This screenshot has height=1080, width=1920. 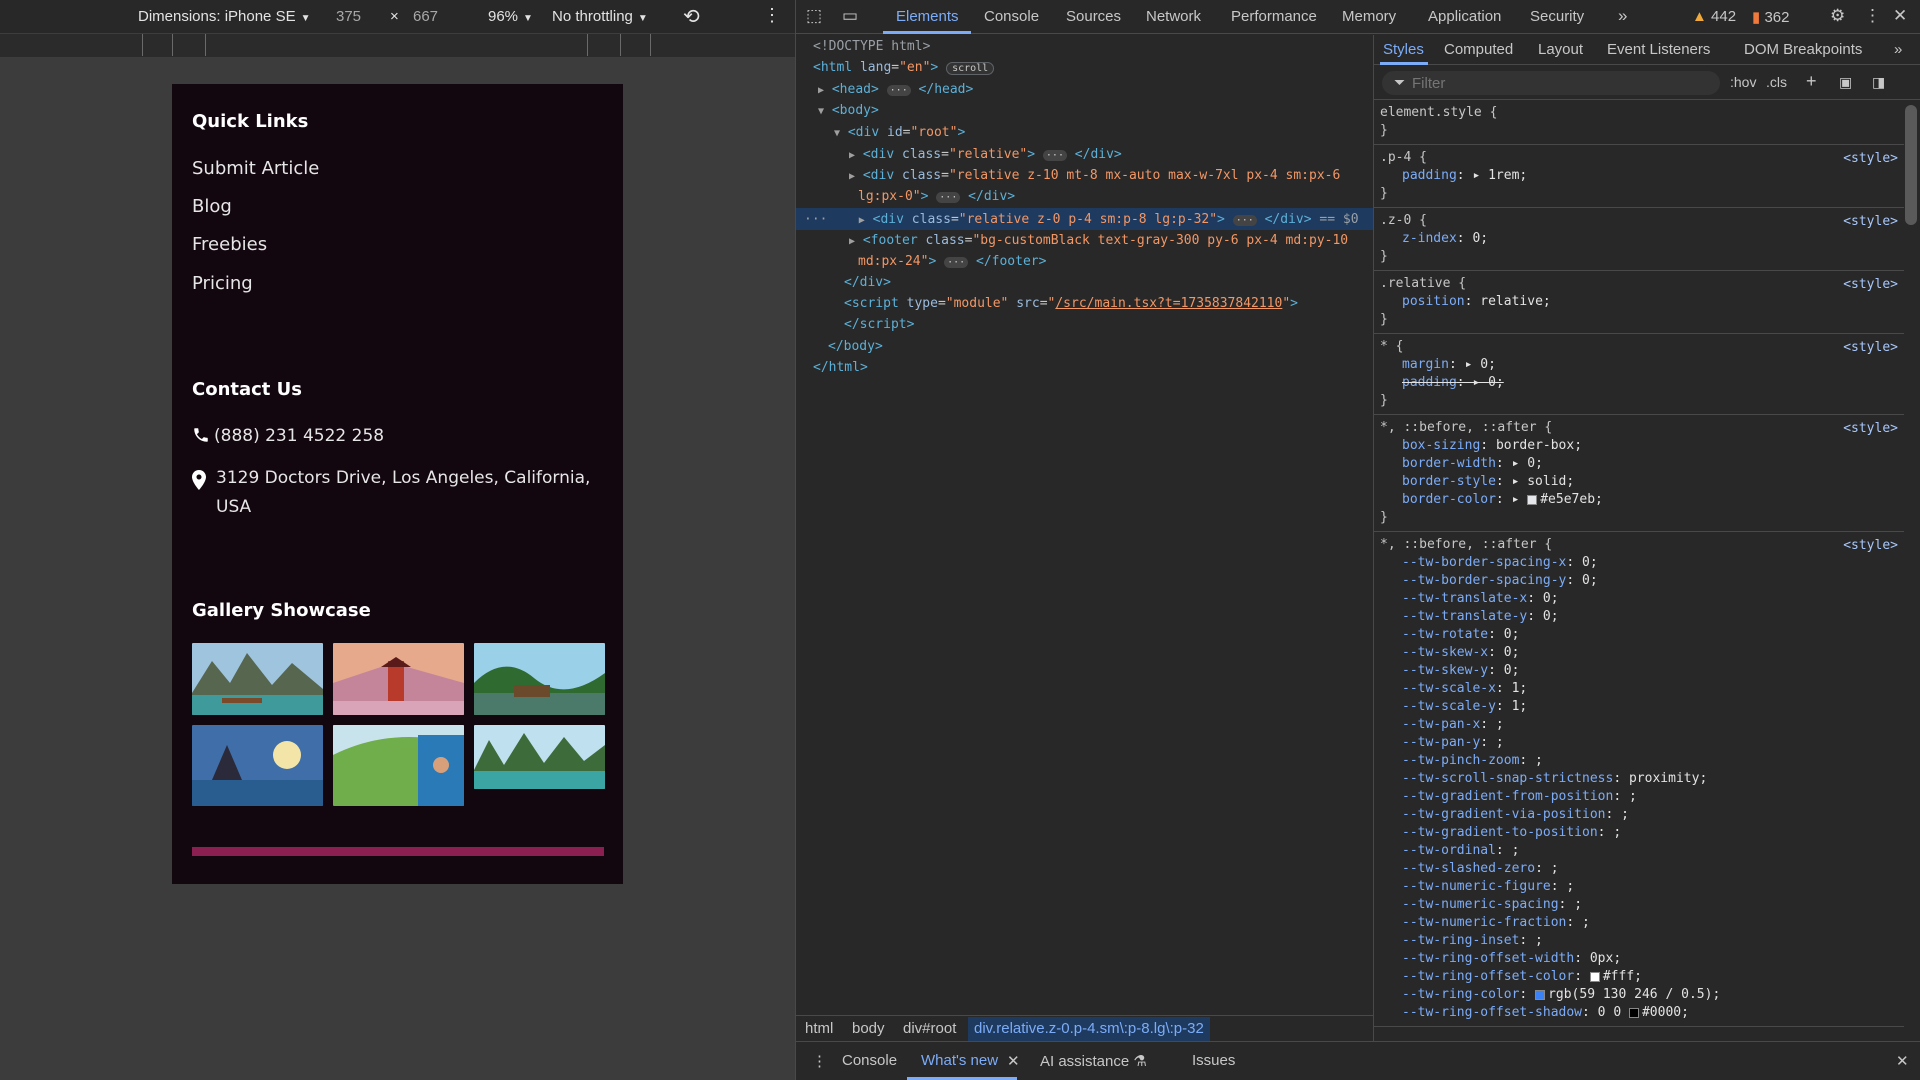 I want to click on paint-icon: ▣, so click(x=1845, y=82).